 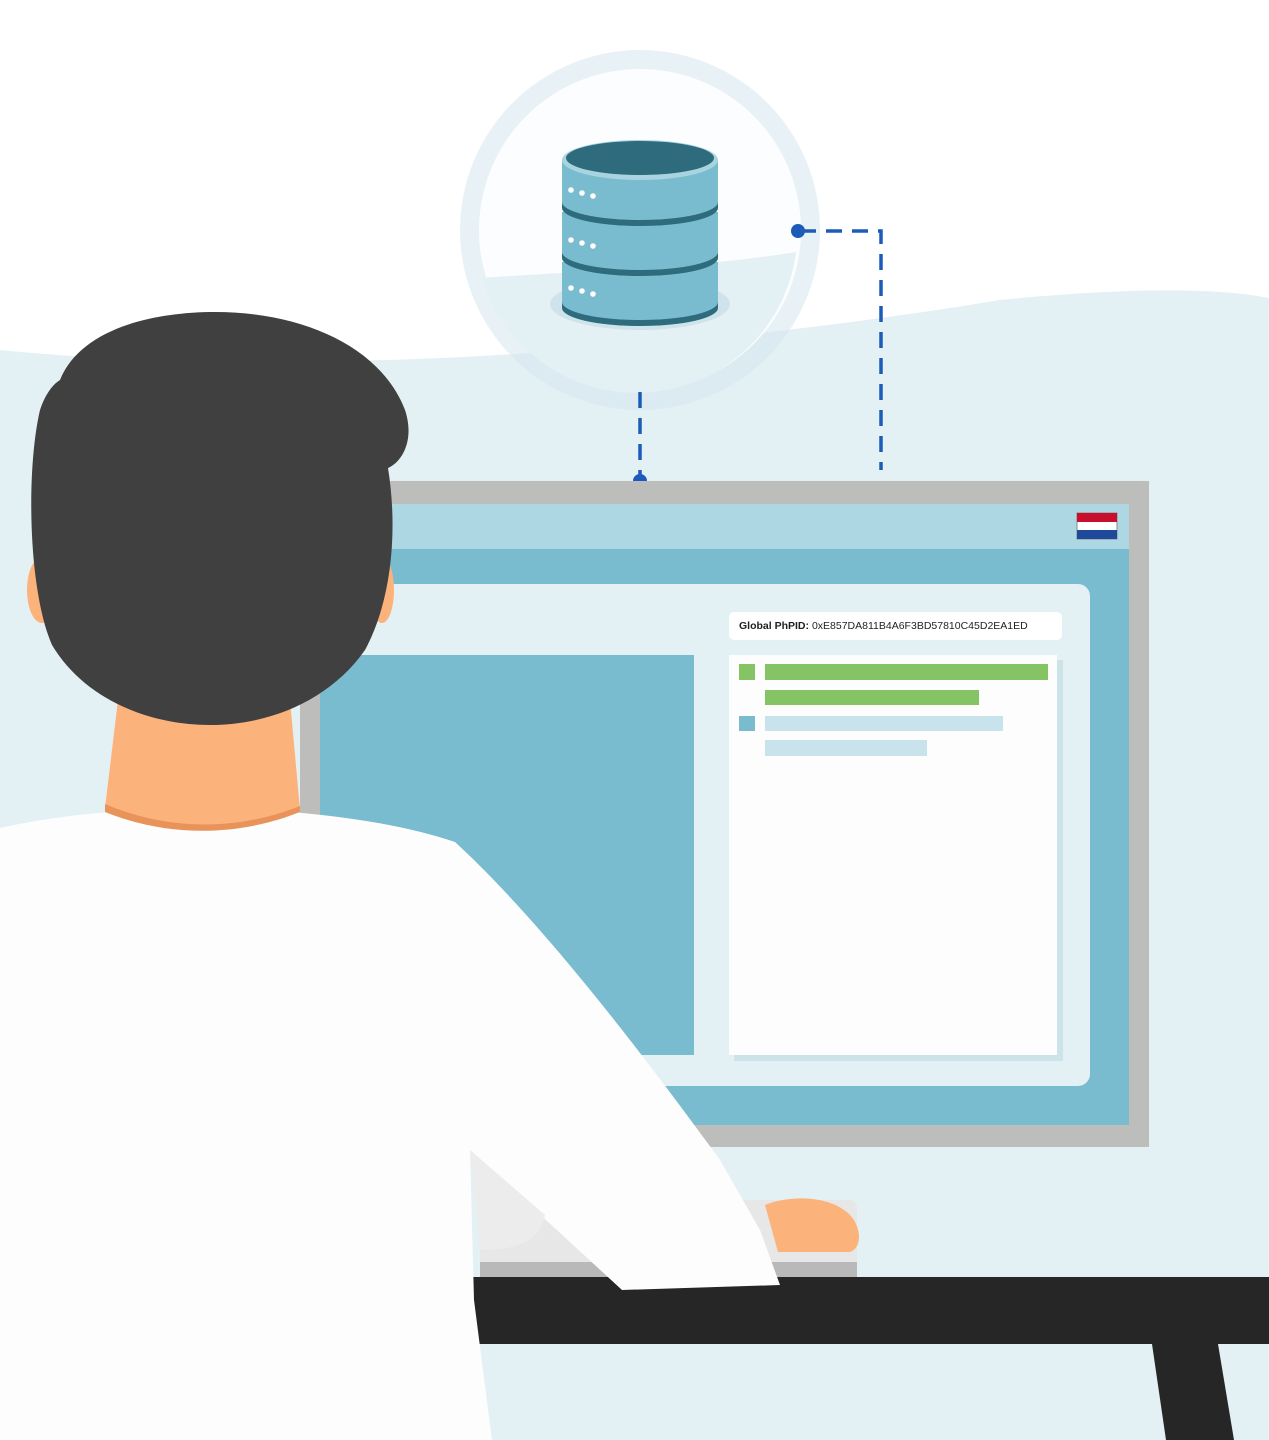 What do you see at coordinates (774, 626) in the screenshot?
I see `phpid-key: Global PhPID:` at bounding box center [774, 626].